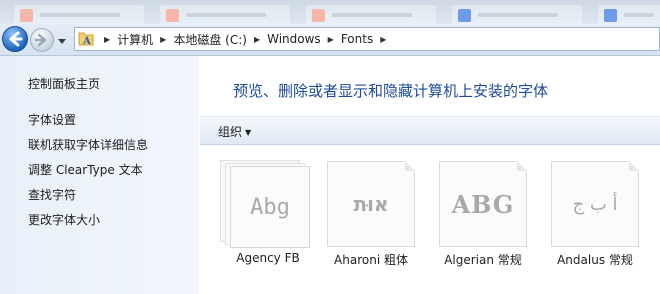 This screenshot has width=660, height=294. I want to click on font-preview-tile: אוּת, so click(371, 204).